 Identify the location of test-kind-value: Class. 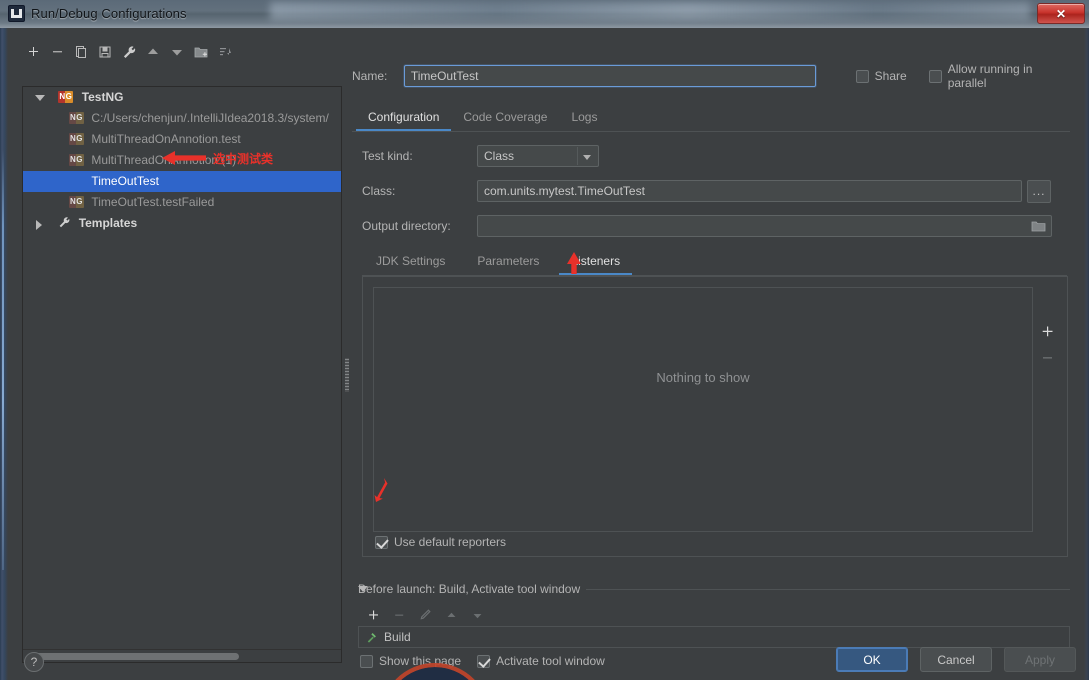
(499, 156).